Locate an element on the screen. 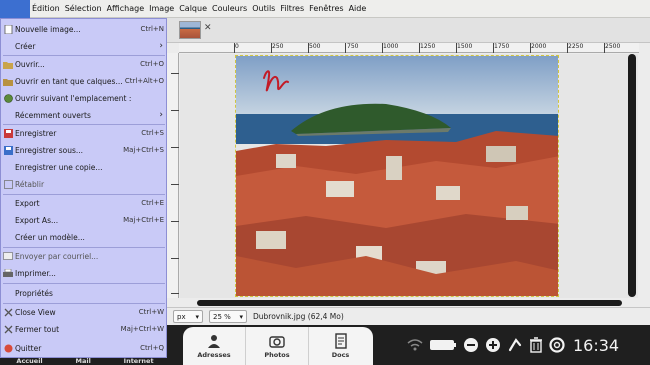 Image resolution: width=650 pixels, height=365 pixels. dock-panel: Adresses Photos Docs is located at coordinates (278, 346).